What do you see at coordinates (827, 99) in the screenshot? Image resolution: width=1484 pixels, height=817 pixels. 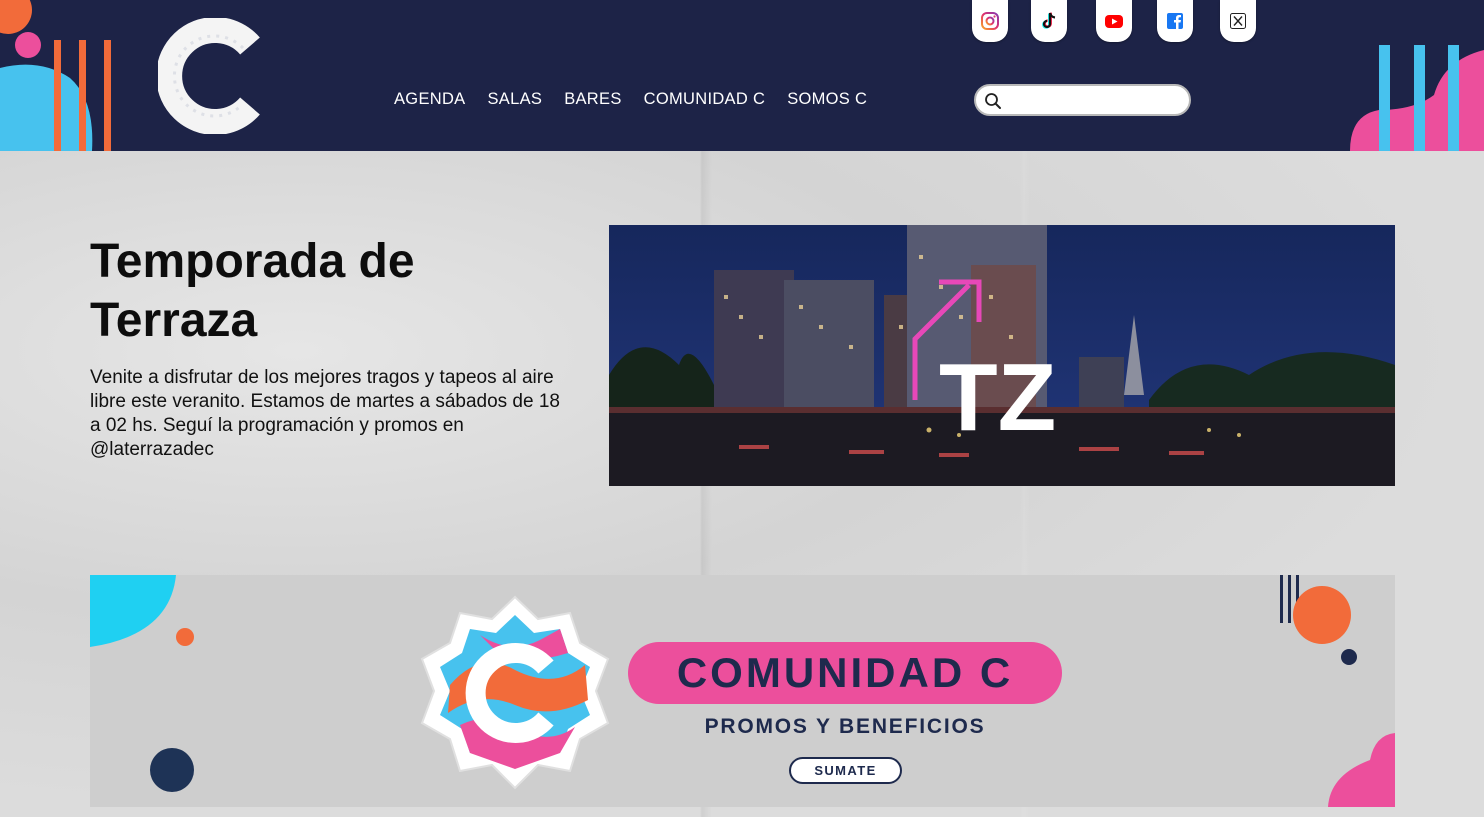 I see `nav-somos-c: SOMOS C` at bounding box center [827, 99].